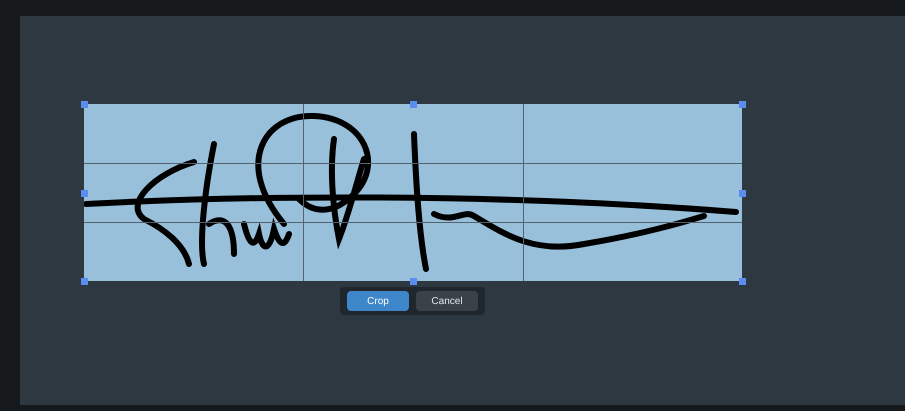 Image resolution: width=905 pixels, height=411 pixels. What do you see at coordinates (378, 301) in the screenshot?
I see `crop-button: Crop` at bounding box center [378, 301].